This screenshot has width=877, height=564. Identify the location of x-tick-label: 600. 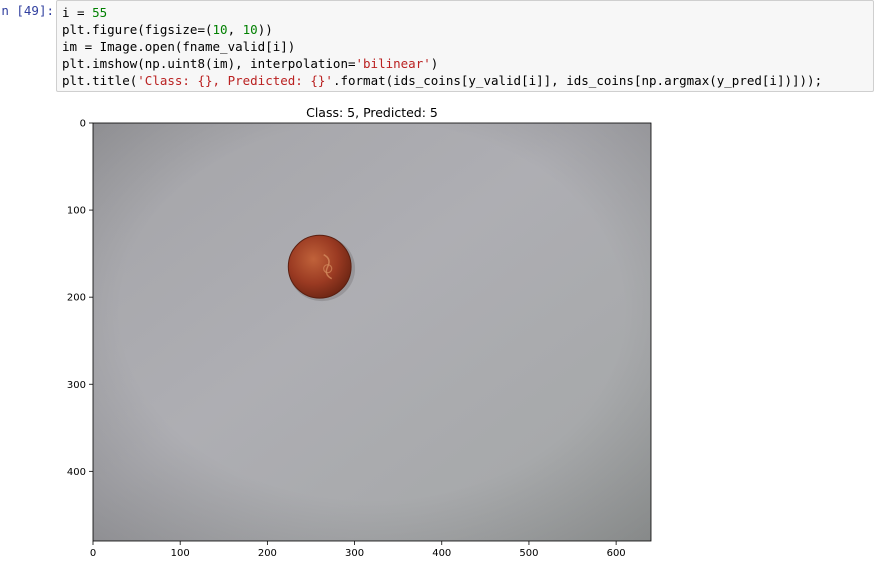
(616, 553).